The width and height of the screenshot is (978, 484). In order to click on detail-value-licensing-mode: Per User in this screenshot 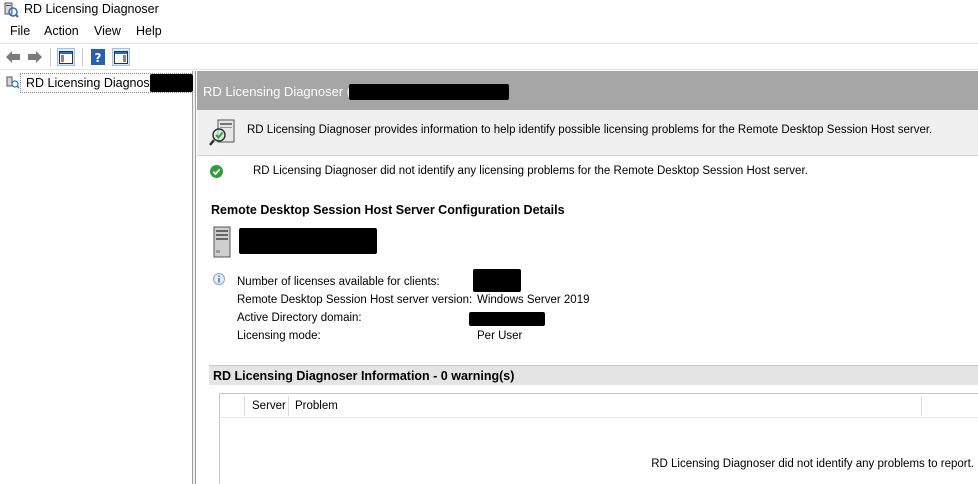, I will do `click(500, 336)`.